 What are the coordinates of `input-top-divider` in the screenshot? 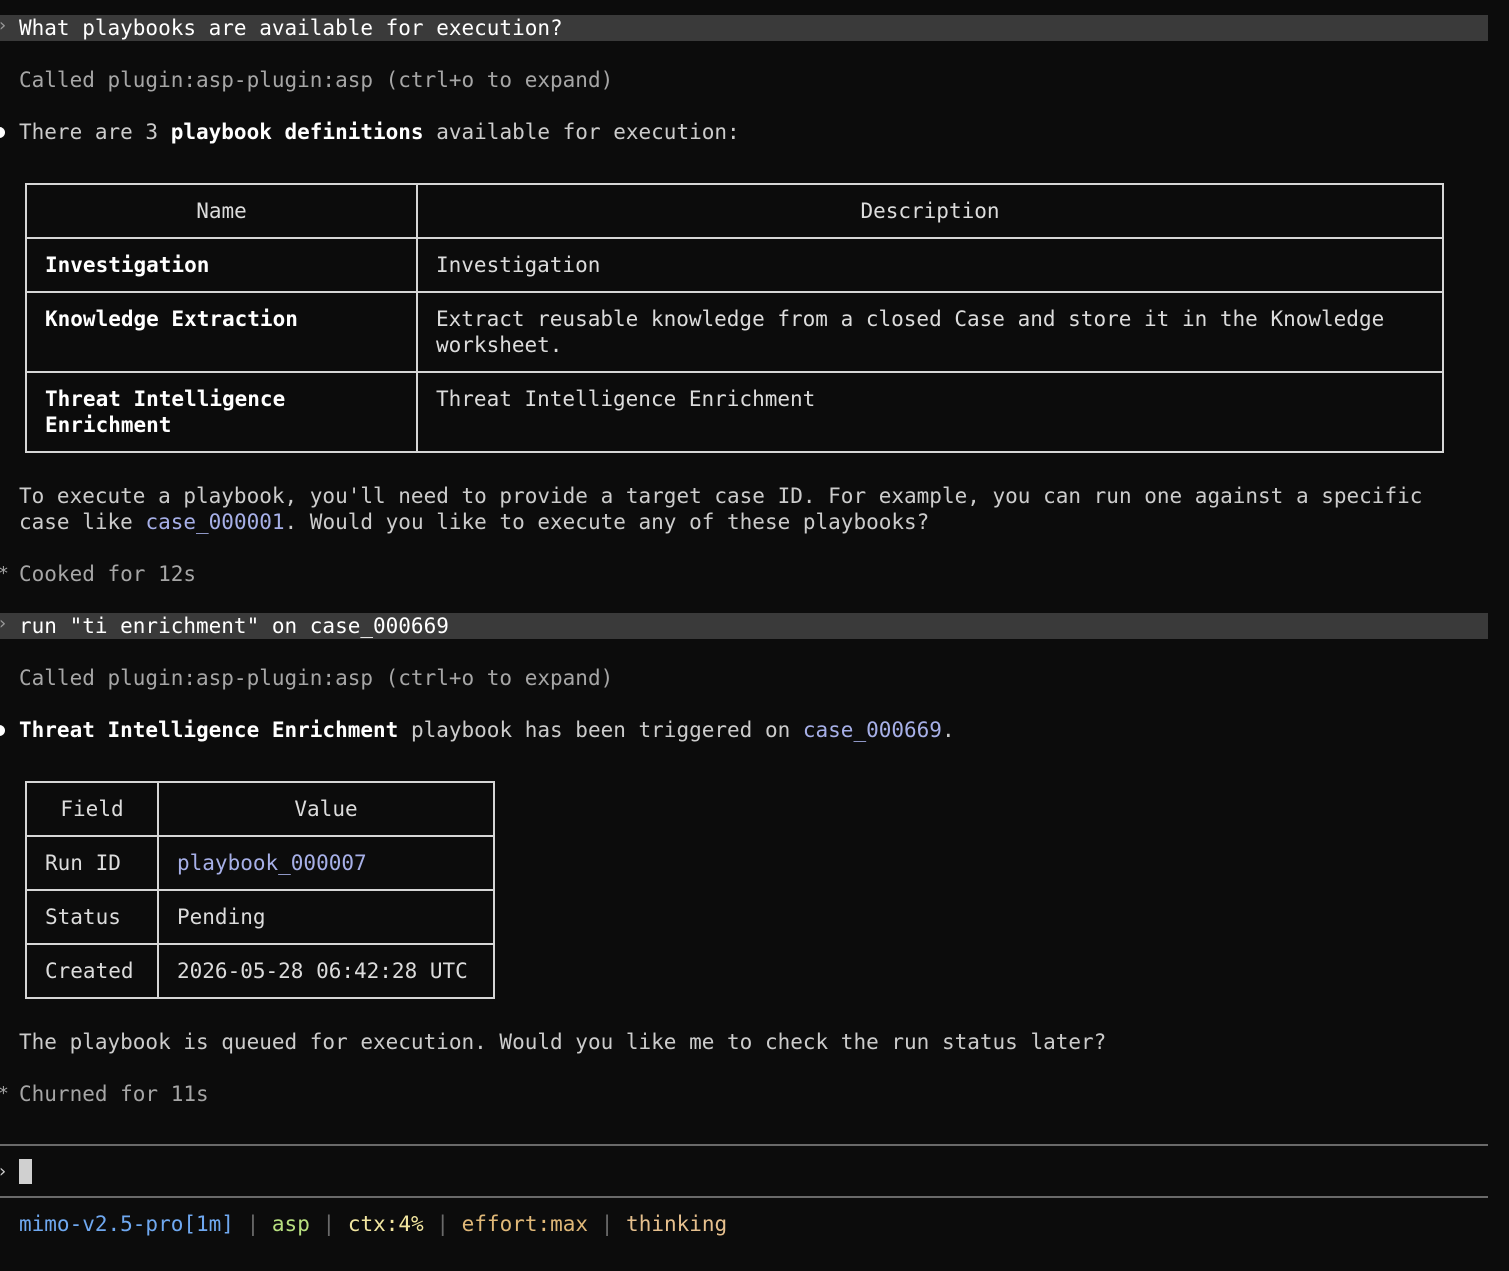 It's located at (744, 1145).